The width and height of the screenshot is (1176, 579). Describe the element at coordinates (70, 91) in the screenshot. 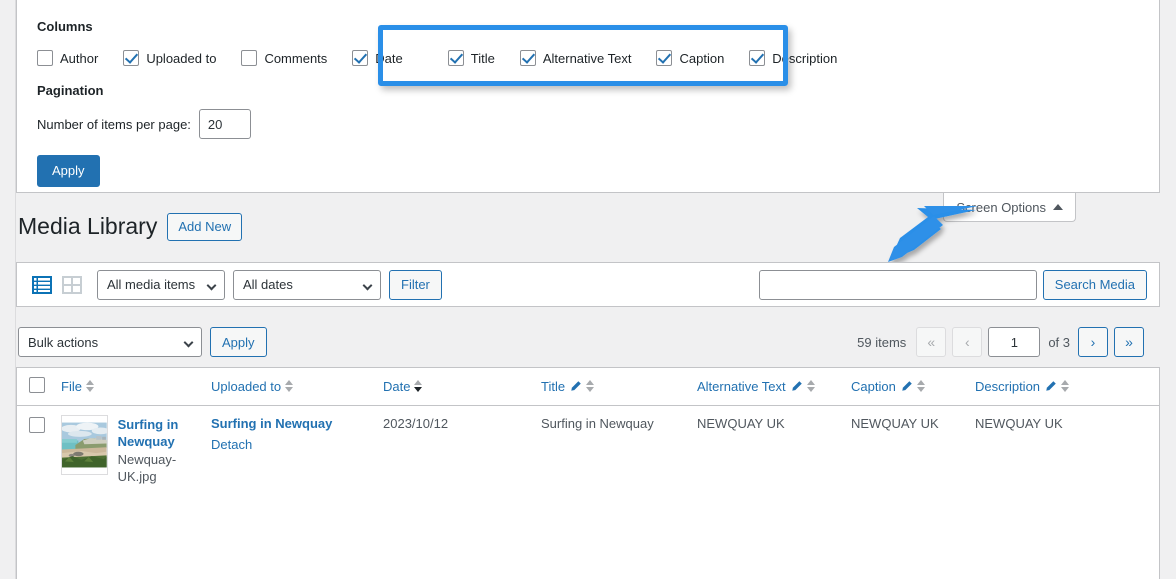

I see `pagination-heading: Pagination` at that location.